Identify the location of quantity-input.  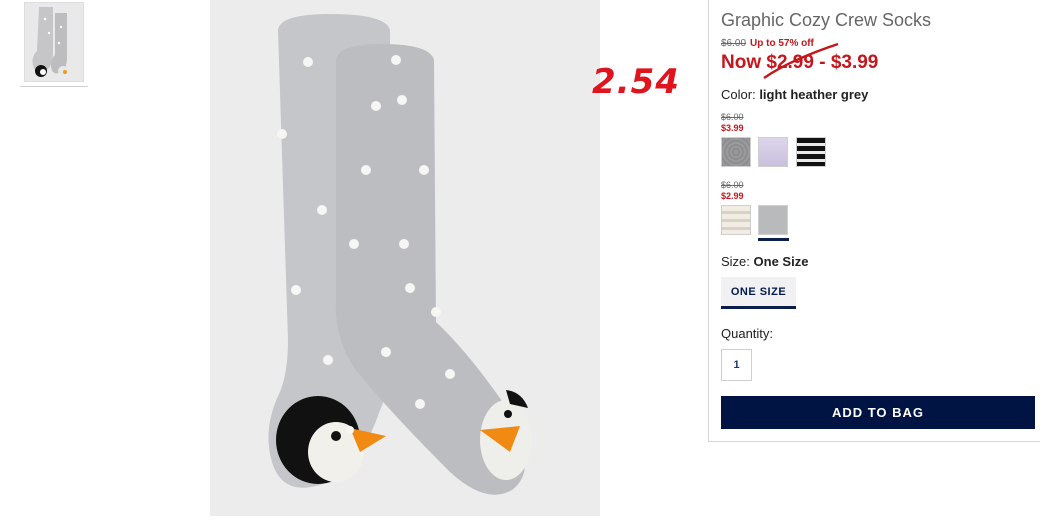
(736, 365).